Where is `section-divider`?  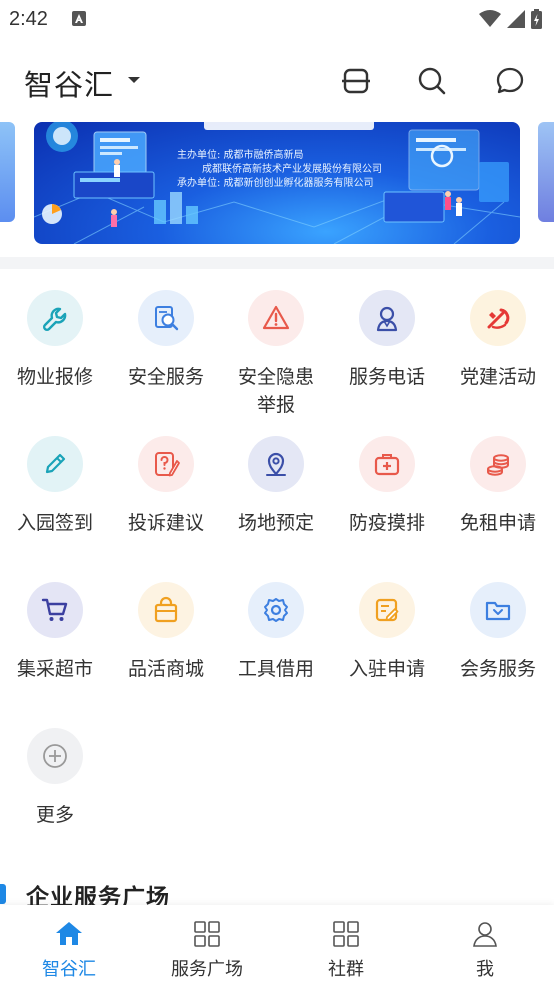 section-divider is located at coordinates (277, 263).